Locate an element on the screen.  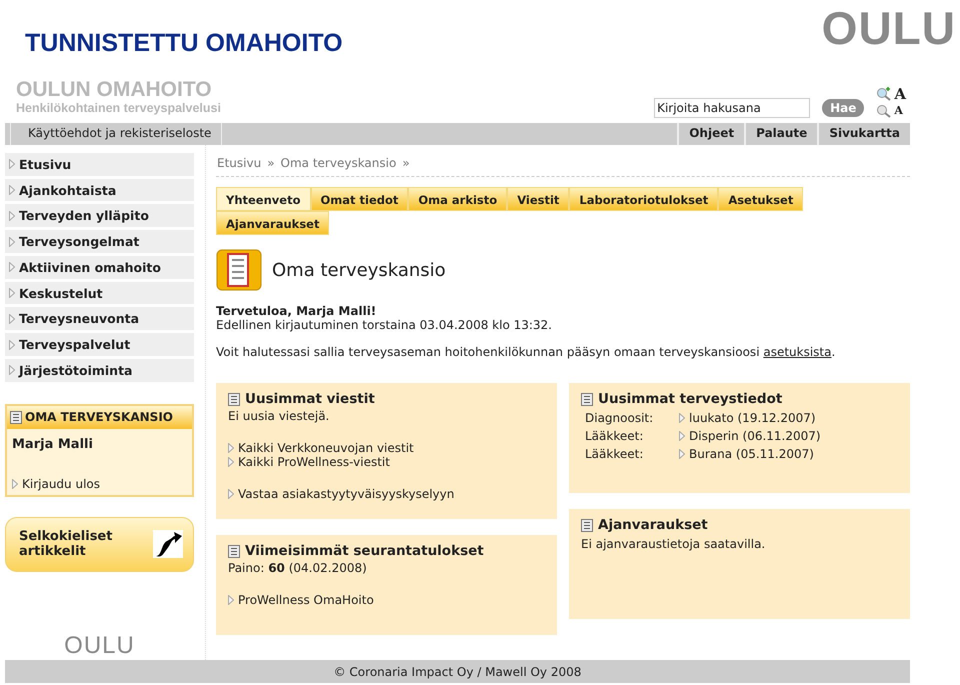
panel-title: OMA TERVEYSKANSIO is located at coordinates (99, 417).